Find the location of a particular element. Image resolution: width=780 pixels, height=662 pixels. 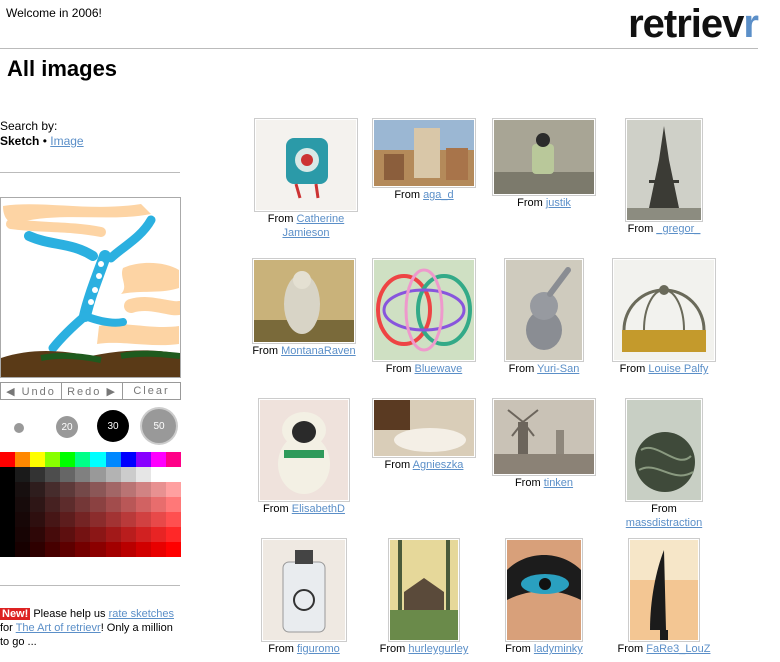

author-link: _gregor_ is located at coordinates (678, 229).